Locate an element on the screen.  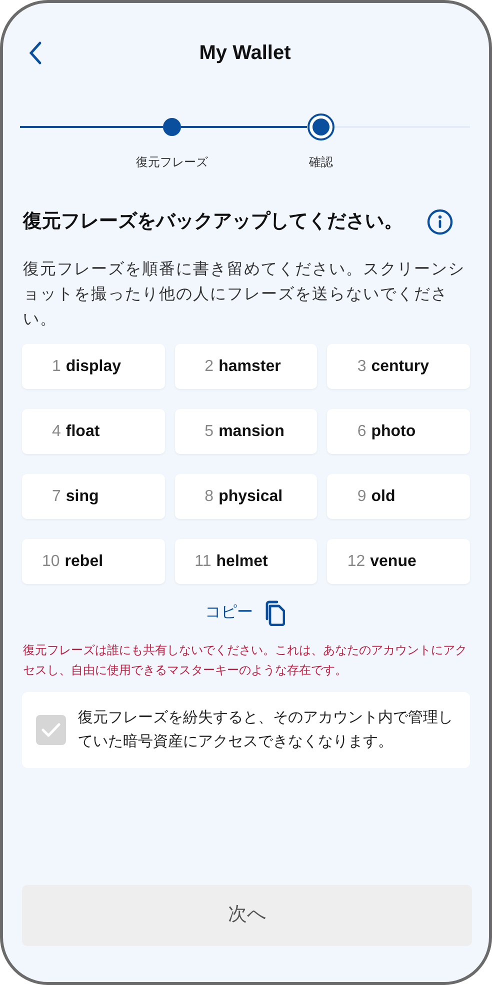
copy-icon is located at coordinates (274, 613).